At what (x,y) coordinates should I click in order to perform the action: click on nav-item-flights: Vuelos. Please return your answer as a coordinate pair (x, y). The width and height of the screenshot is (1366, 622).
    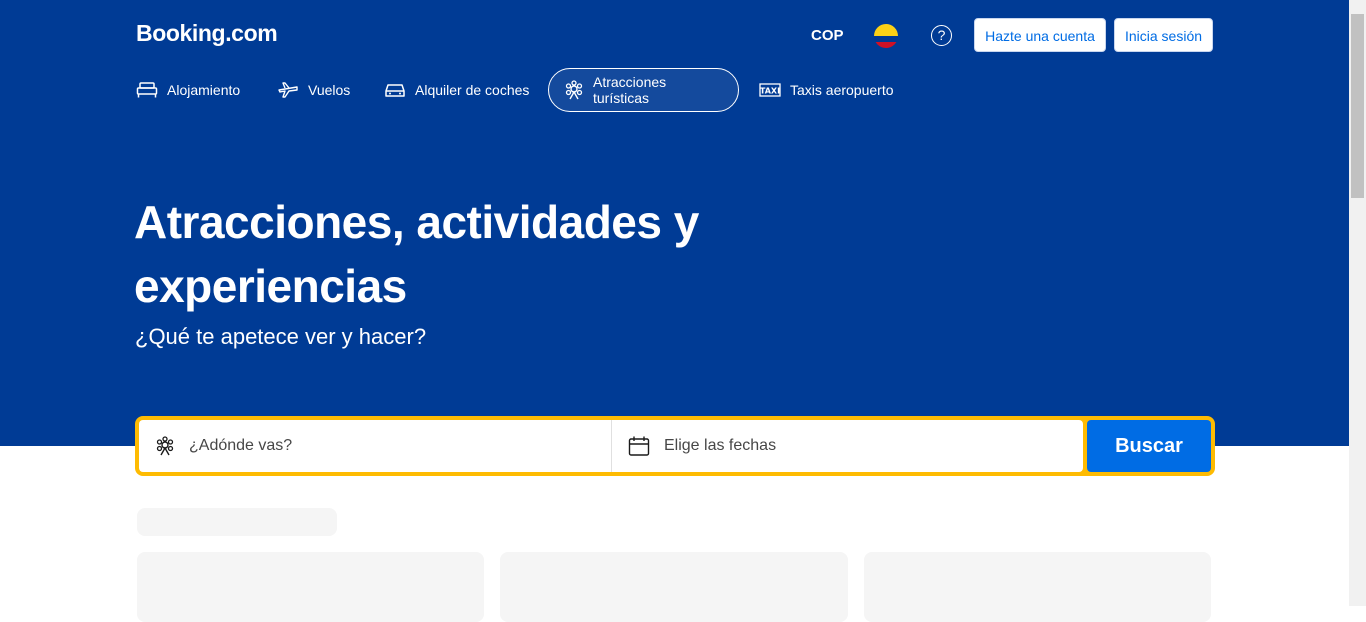
    Looking at the image, I should click on (313, 90).